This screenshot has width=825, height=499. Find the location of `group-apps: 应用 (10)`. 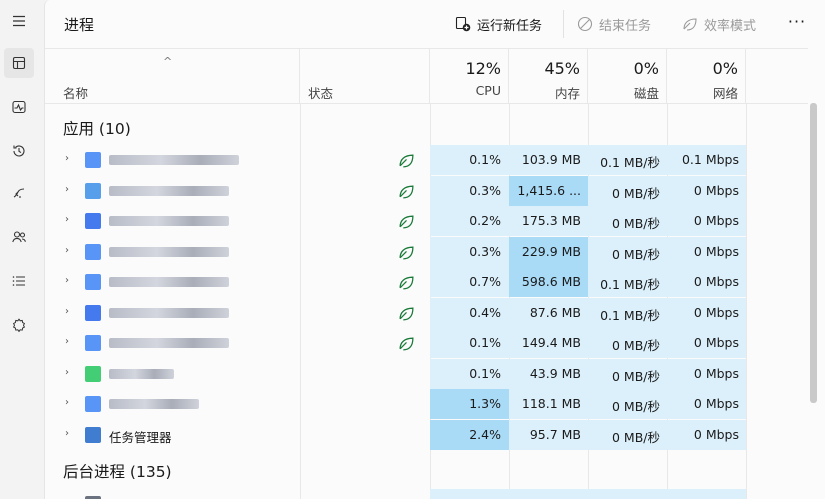

group-apps: 应用 (10) is located at coordinates (97, 128).